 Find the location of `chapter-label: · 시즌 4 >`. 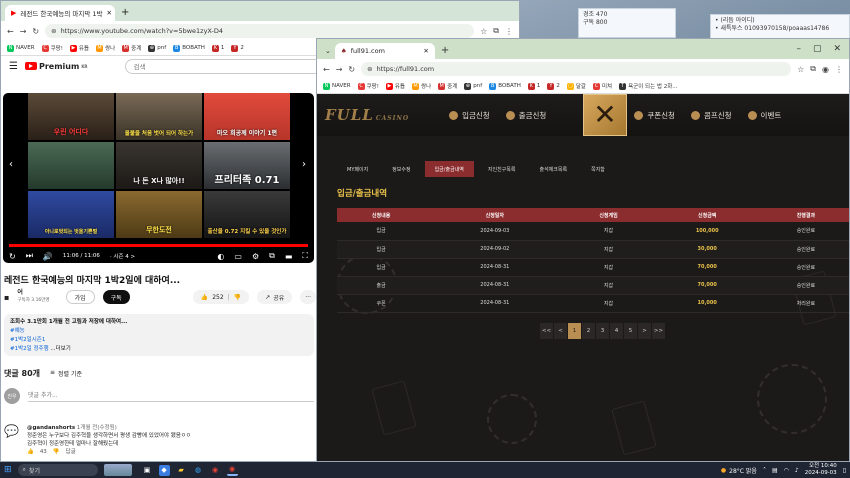

chapter-label: · 시즌 4 > is located at coordinates (122, 256).